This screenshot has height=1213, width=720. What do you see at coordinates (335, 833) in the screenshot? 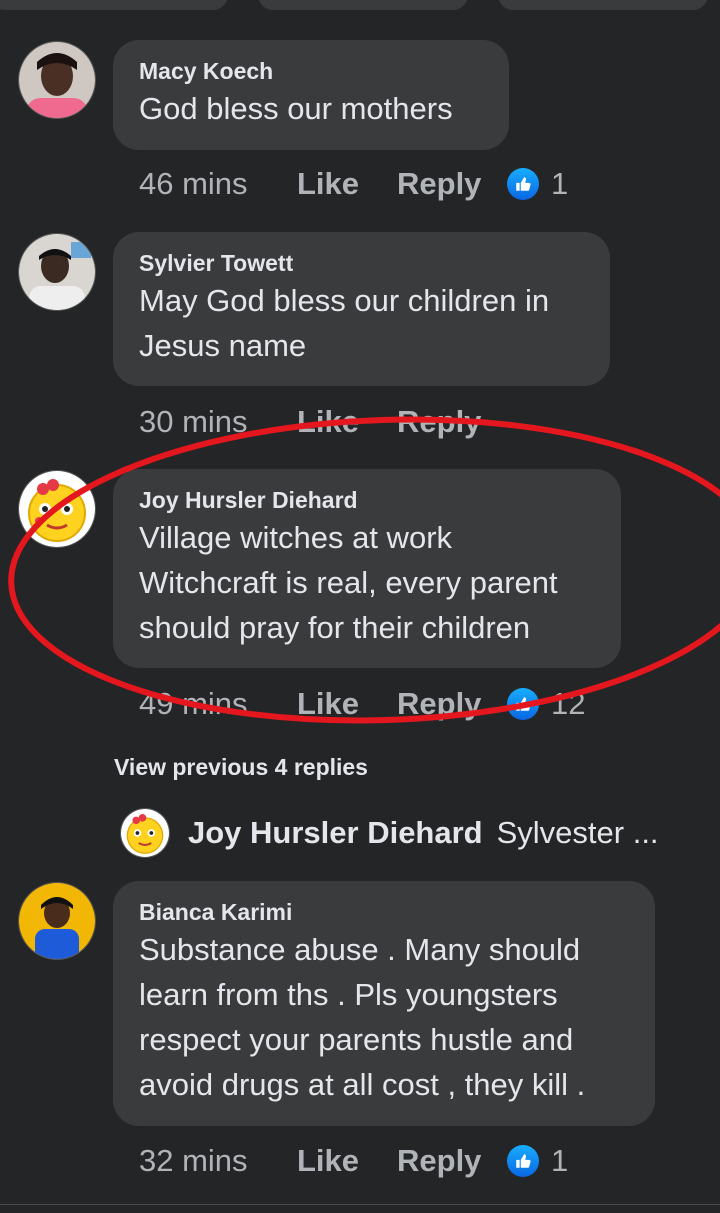
I see `nested-reply-author: Joy Hursler Diehard` at bounding box center [335, 833].